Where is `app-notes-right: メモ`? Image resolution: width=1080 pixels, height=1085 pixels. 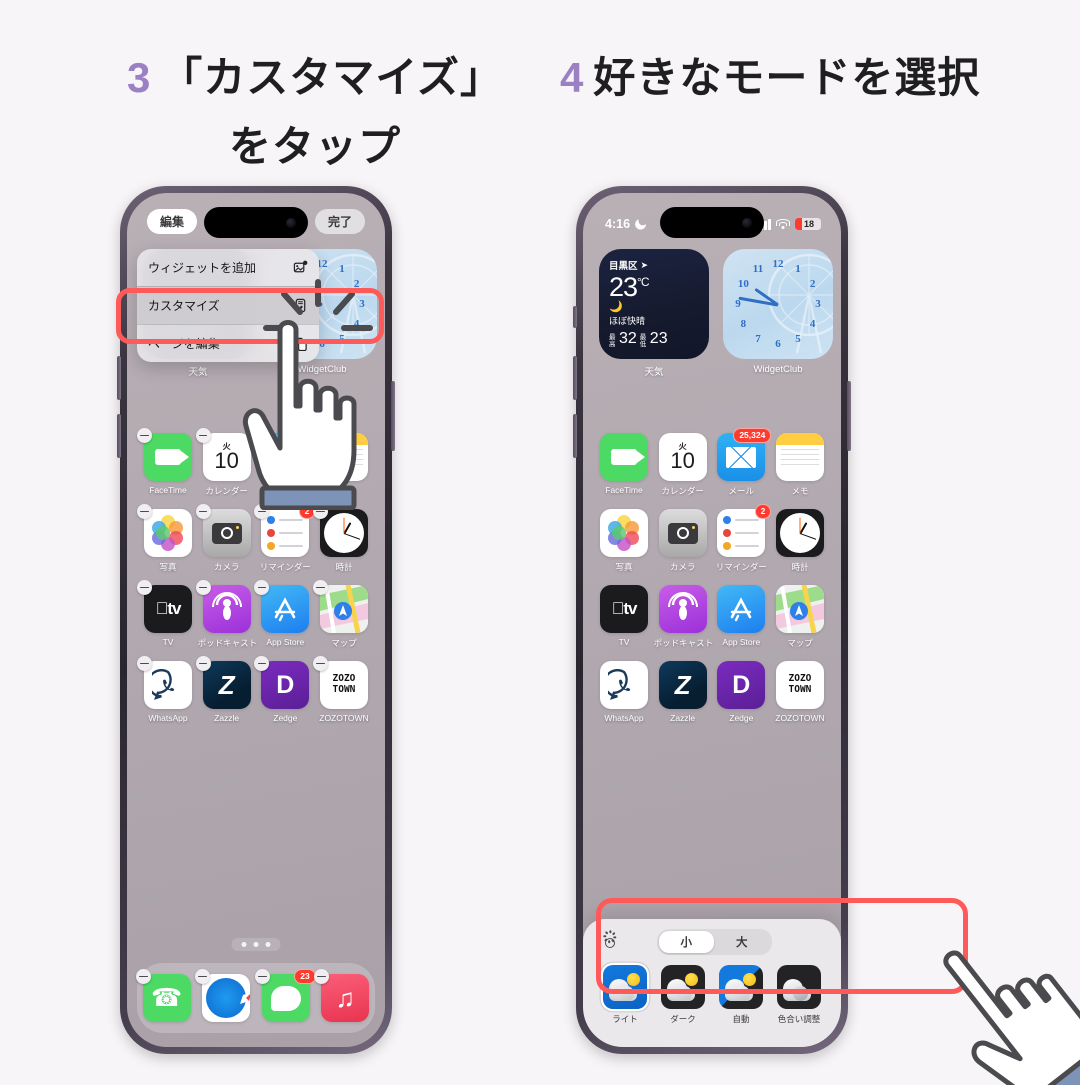 app-notes-right: メモ is located at coordinates (800, 465).